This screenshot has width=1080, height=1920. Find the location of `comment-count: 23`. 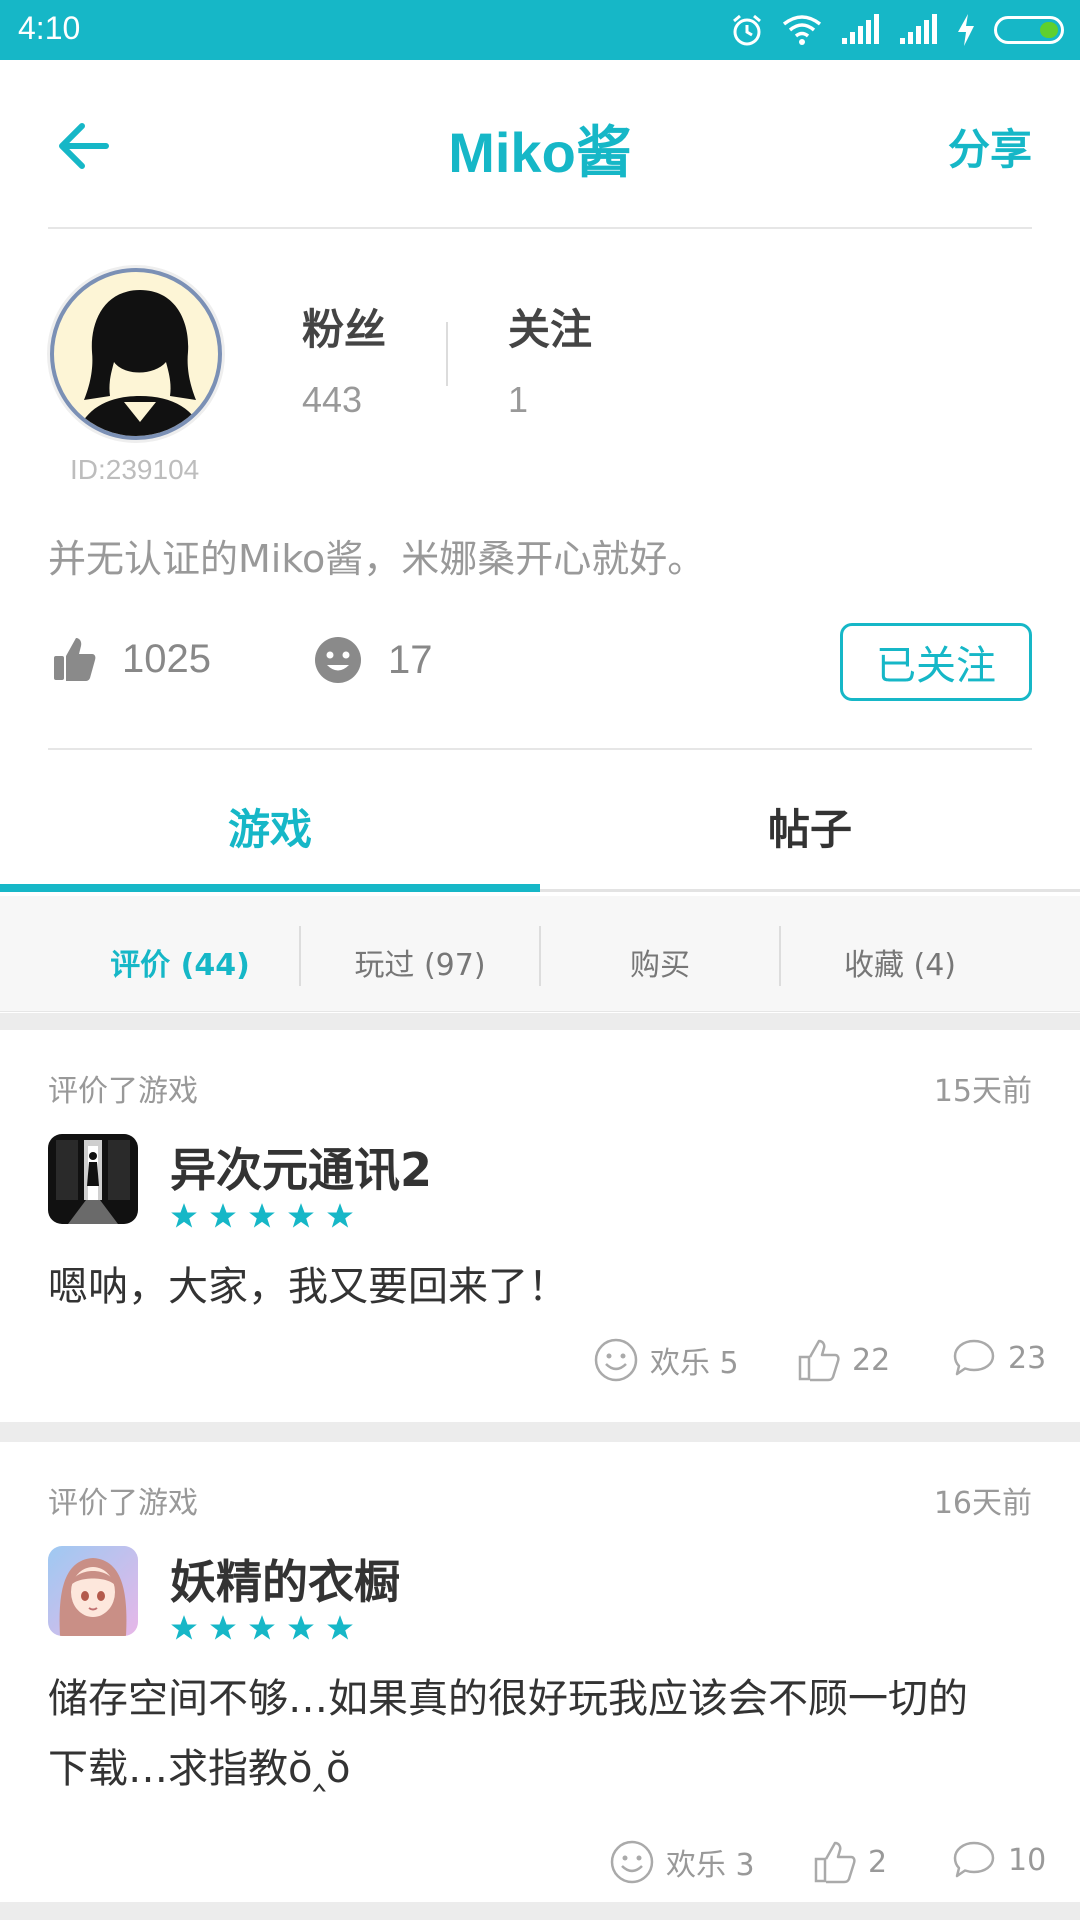

comment-count: 23 is located at coordinates (1027, 1358).